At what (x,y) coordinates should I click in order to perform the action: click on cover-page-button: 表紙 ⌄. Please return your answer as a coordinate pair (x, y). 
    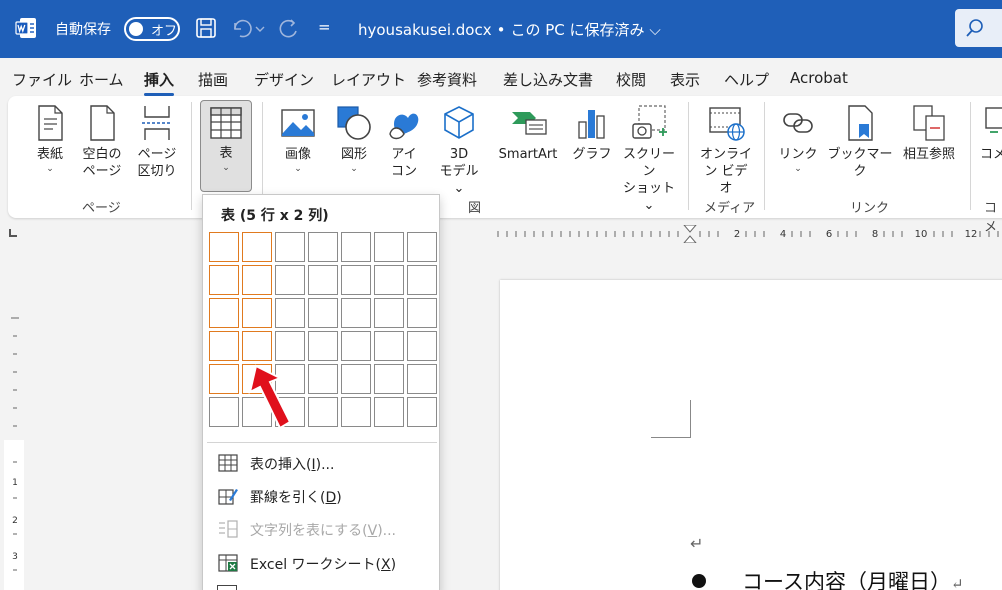
    Looking at the image, I should click on (50, 139).